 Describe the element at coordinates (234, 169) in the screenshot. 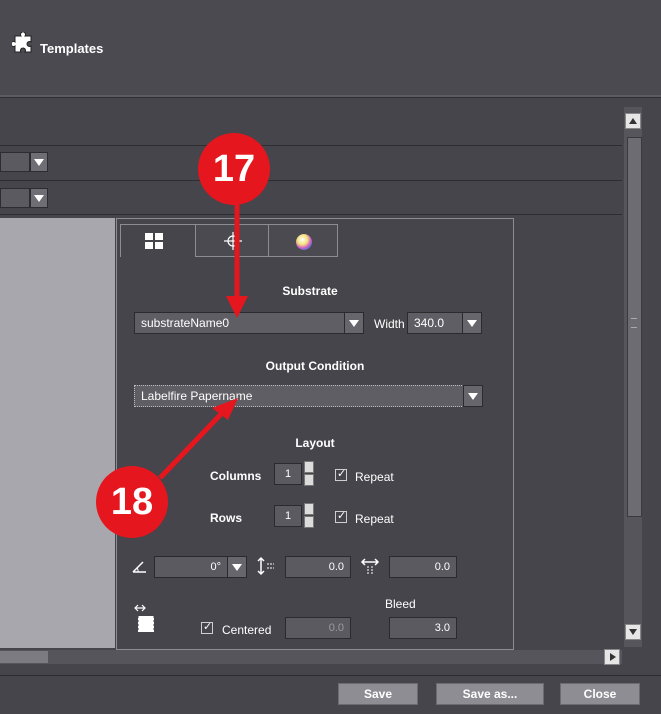

I see `annotation-marker-17: 17` at that location.